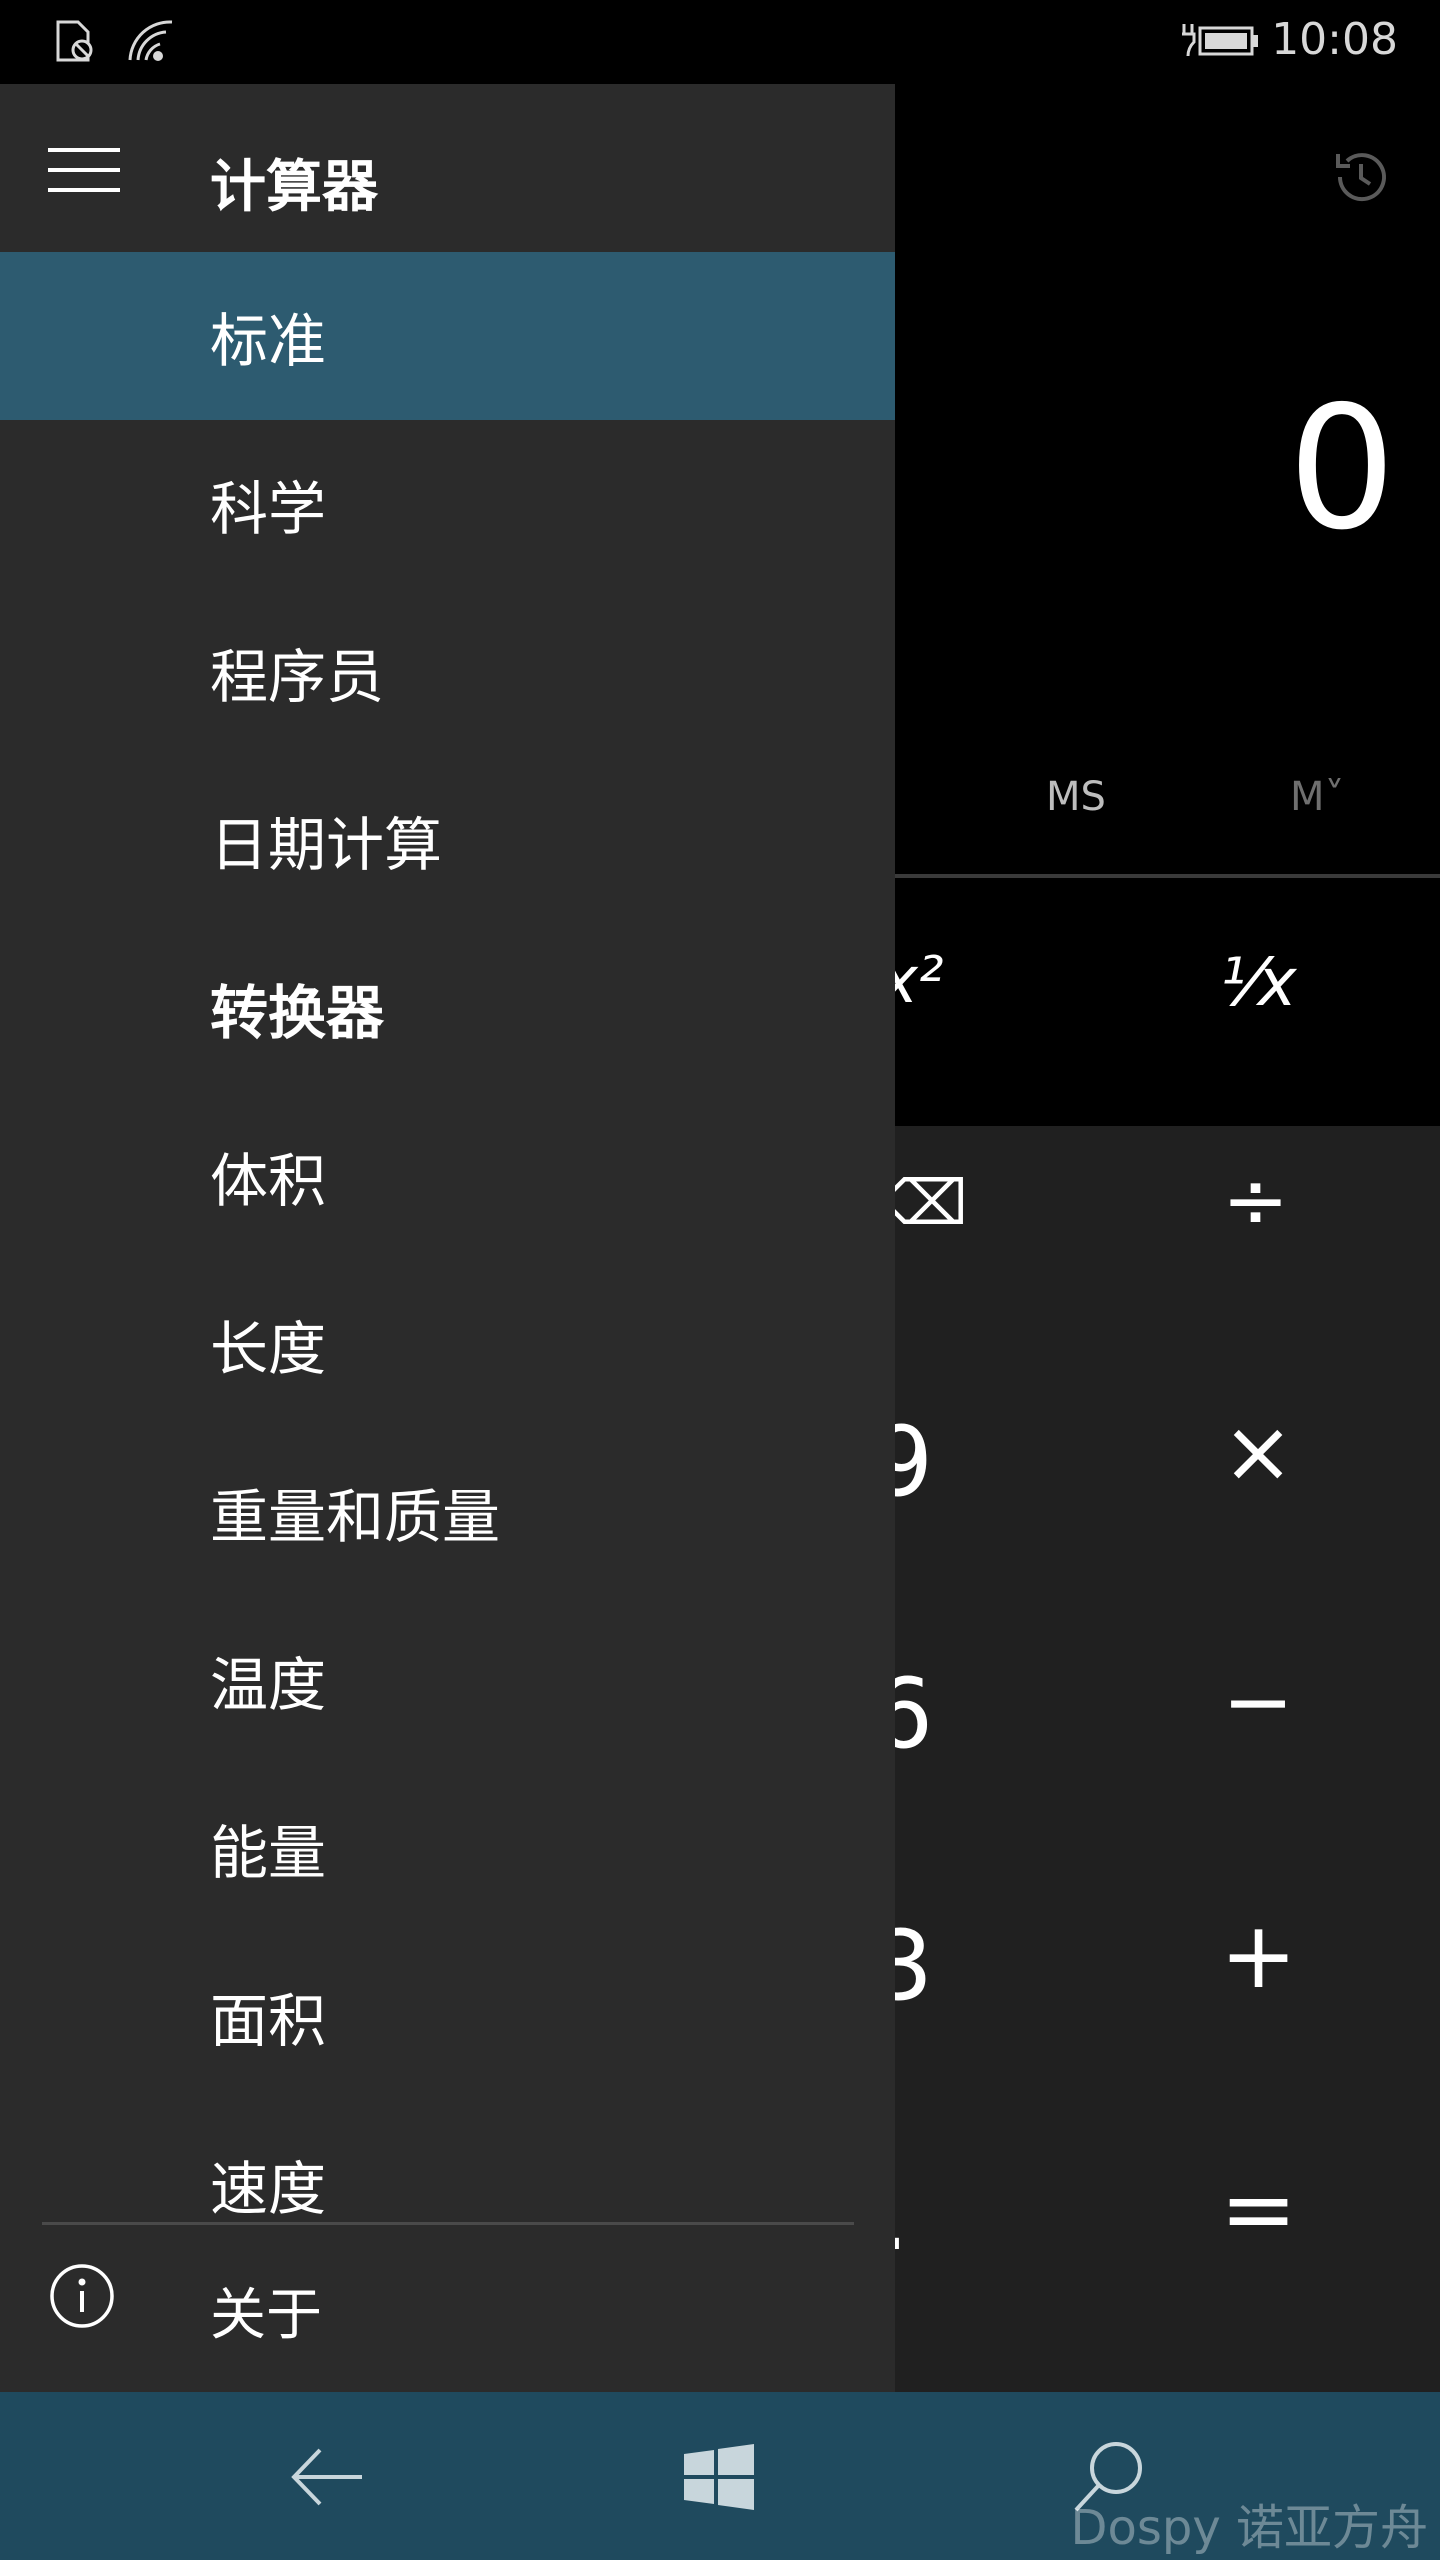 The height and width of the screenshot is (2560, 1440). Describe the element at coordinates (1317, 797) in the screenshot. I see `memory-dropdown-button: M˅` at that location.